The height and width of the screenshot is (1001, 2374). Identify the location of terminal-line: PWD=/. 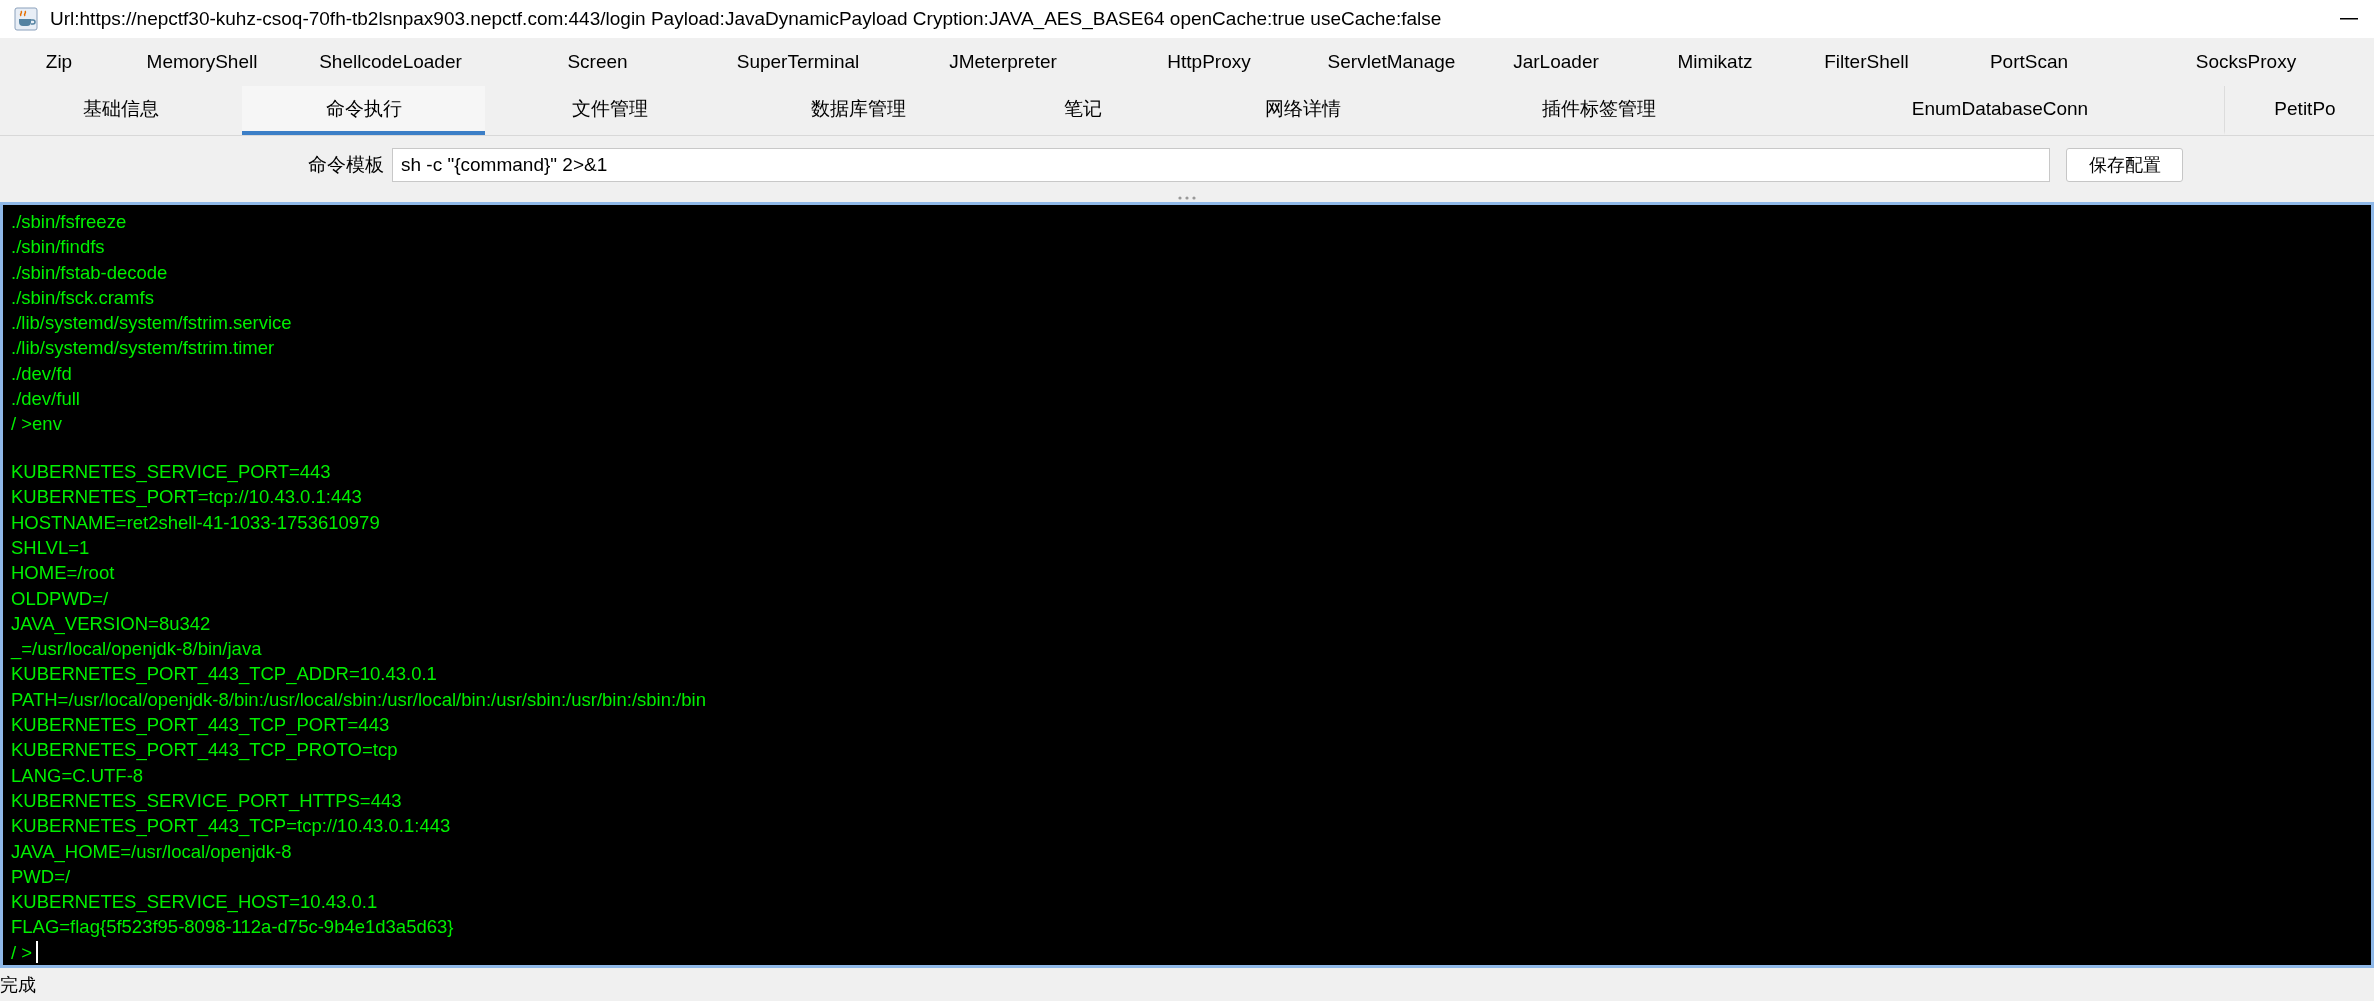
(41, 876).